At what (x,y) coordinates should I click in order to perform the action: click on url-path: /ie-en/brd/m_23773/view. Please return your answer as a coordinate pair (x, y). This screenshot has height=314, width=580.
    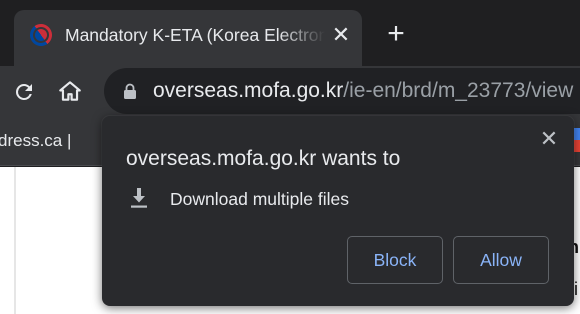
    Looking at the image, I should click on (458, 90).